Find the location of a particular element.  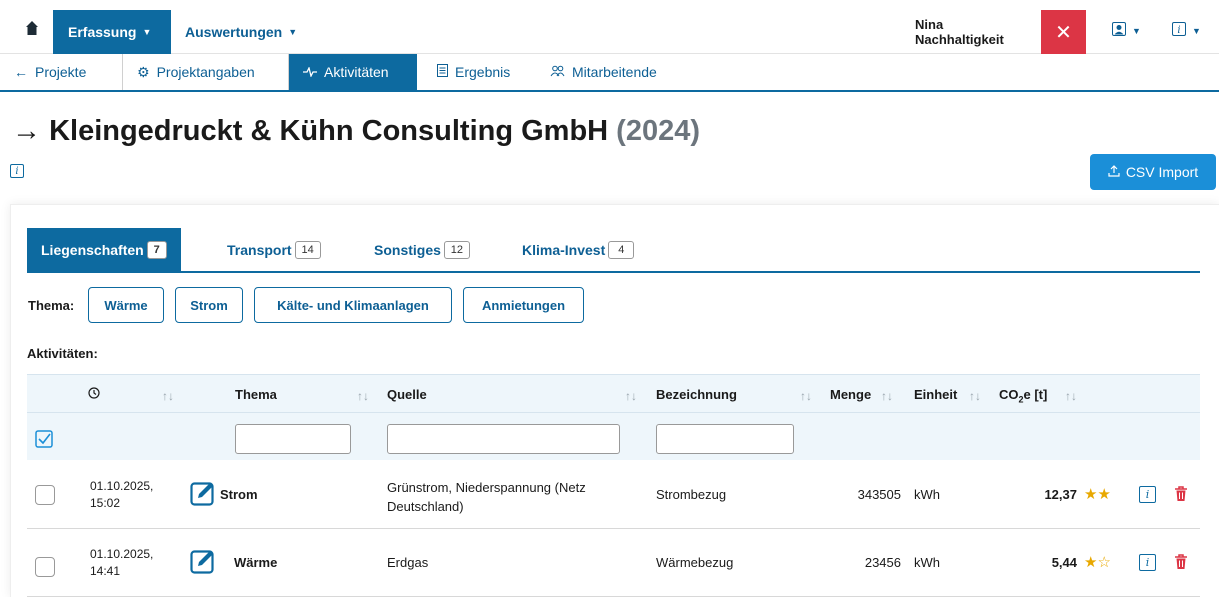

tab-transport: Transport 14 is located at coordinates (274, 249).